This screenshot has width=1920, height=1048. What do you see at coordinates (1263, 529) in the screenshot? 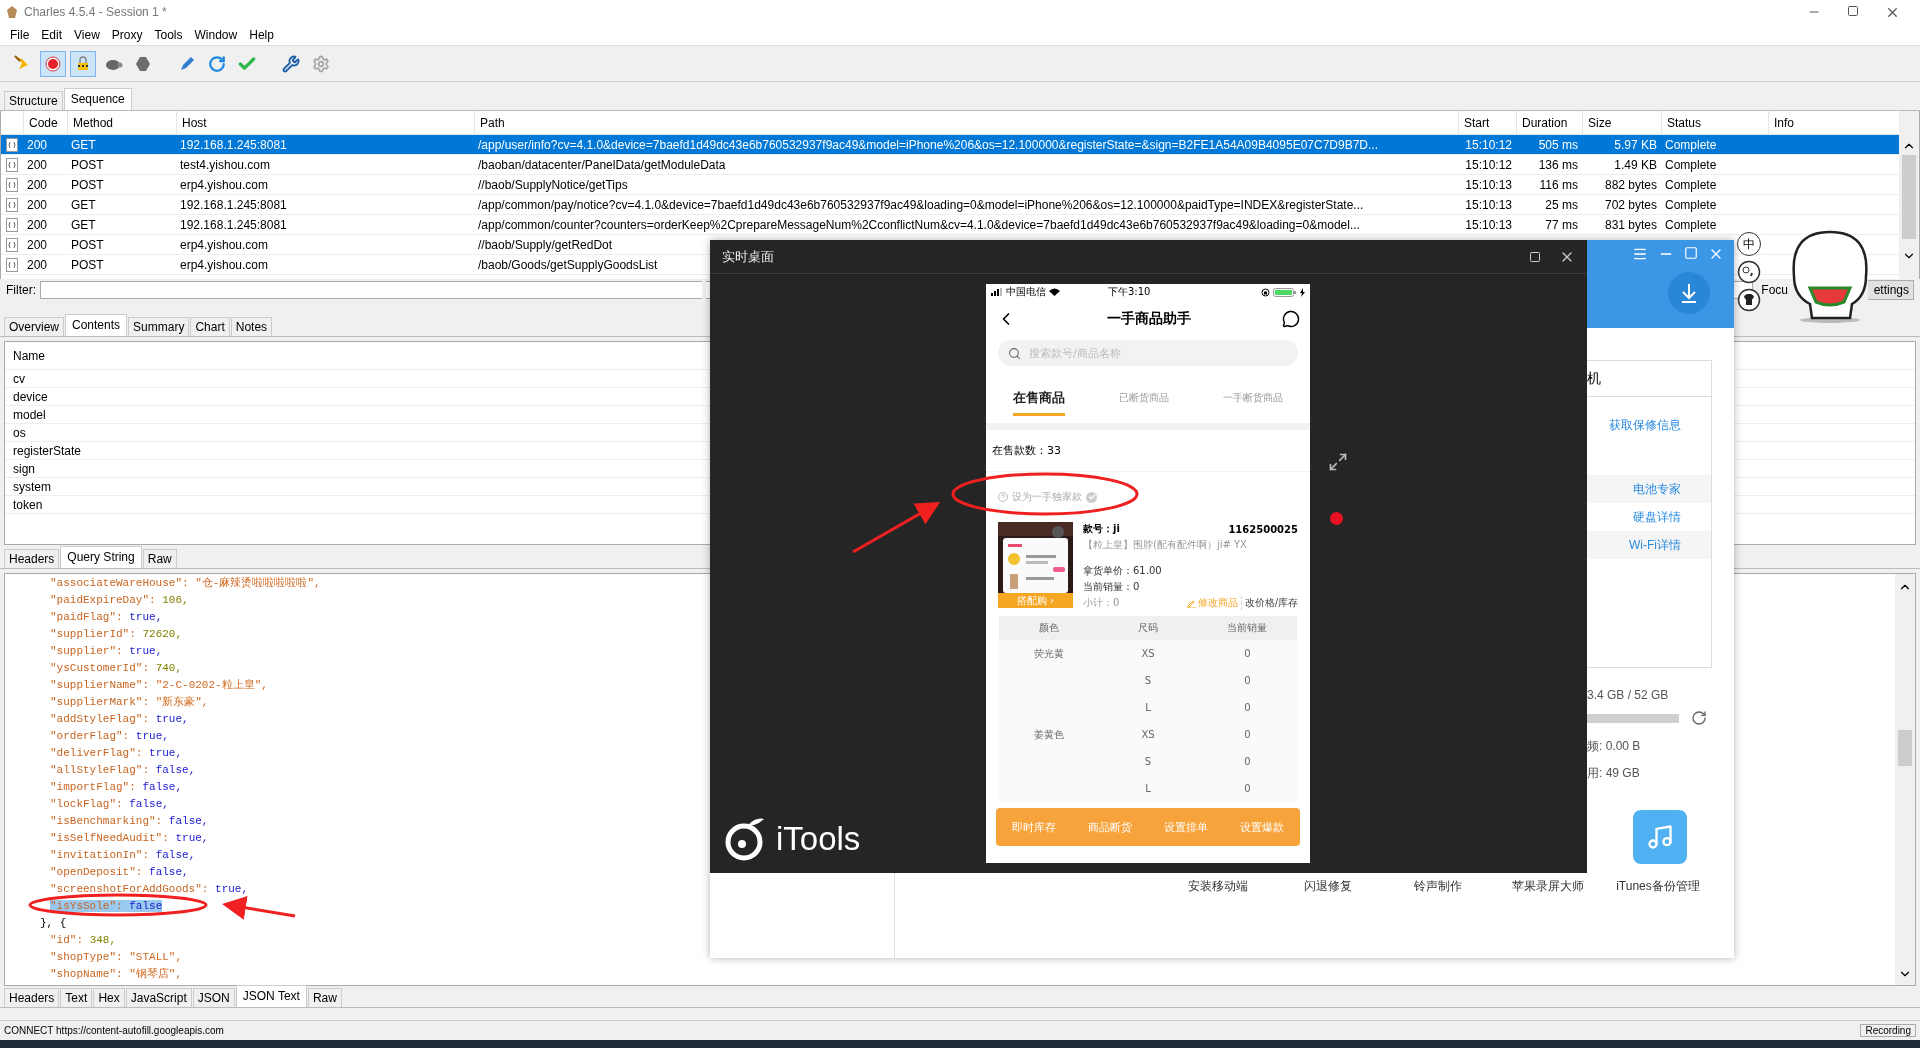
I see `product-number: 1162500025` at bounding box center [1263, 529].